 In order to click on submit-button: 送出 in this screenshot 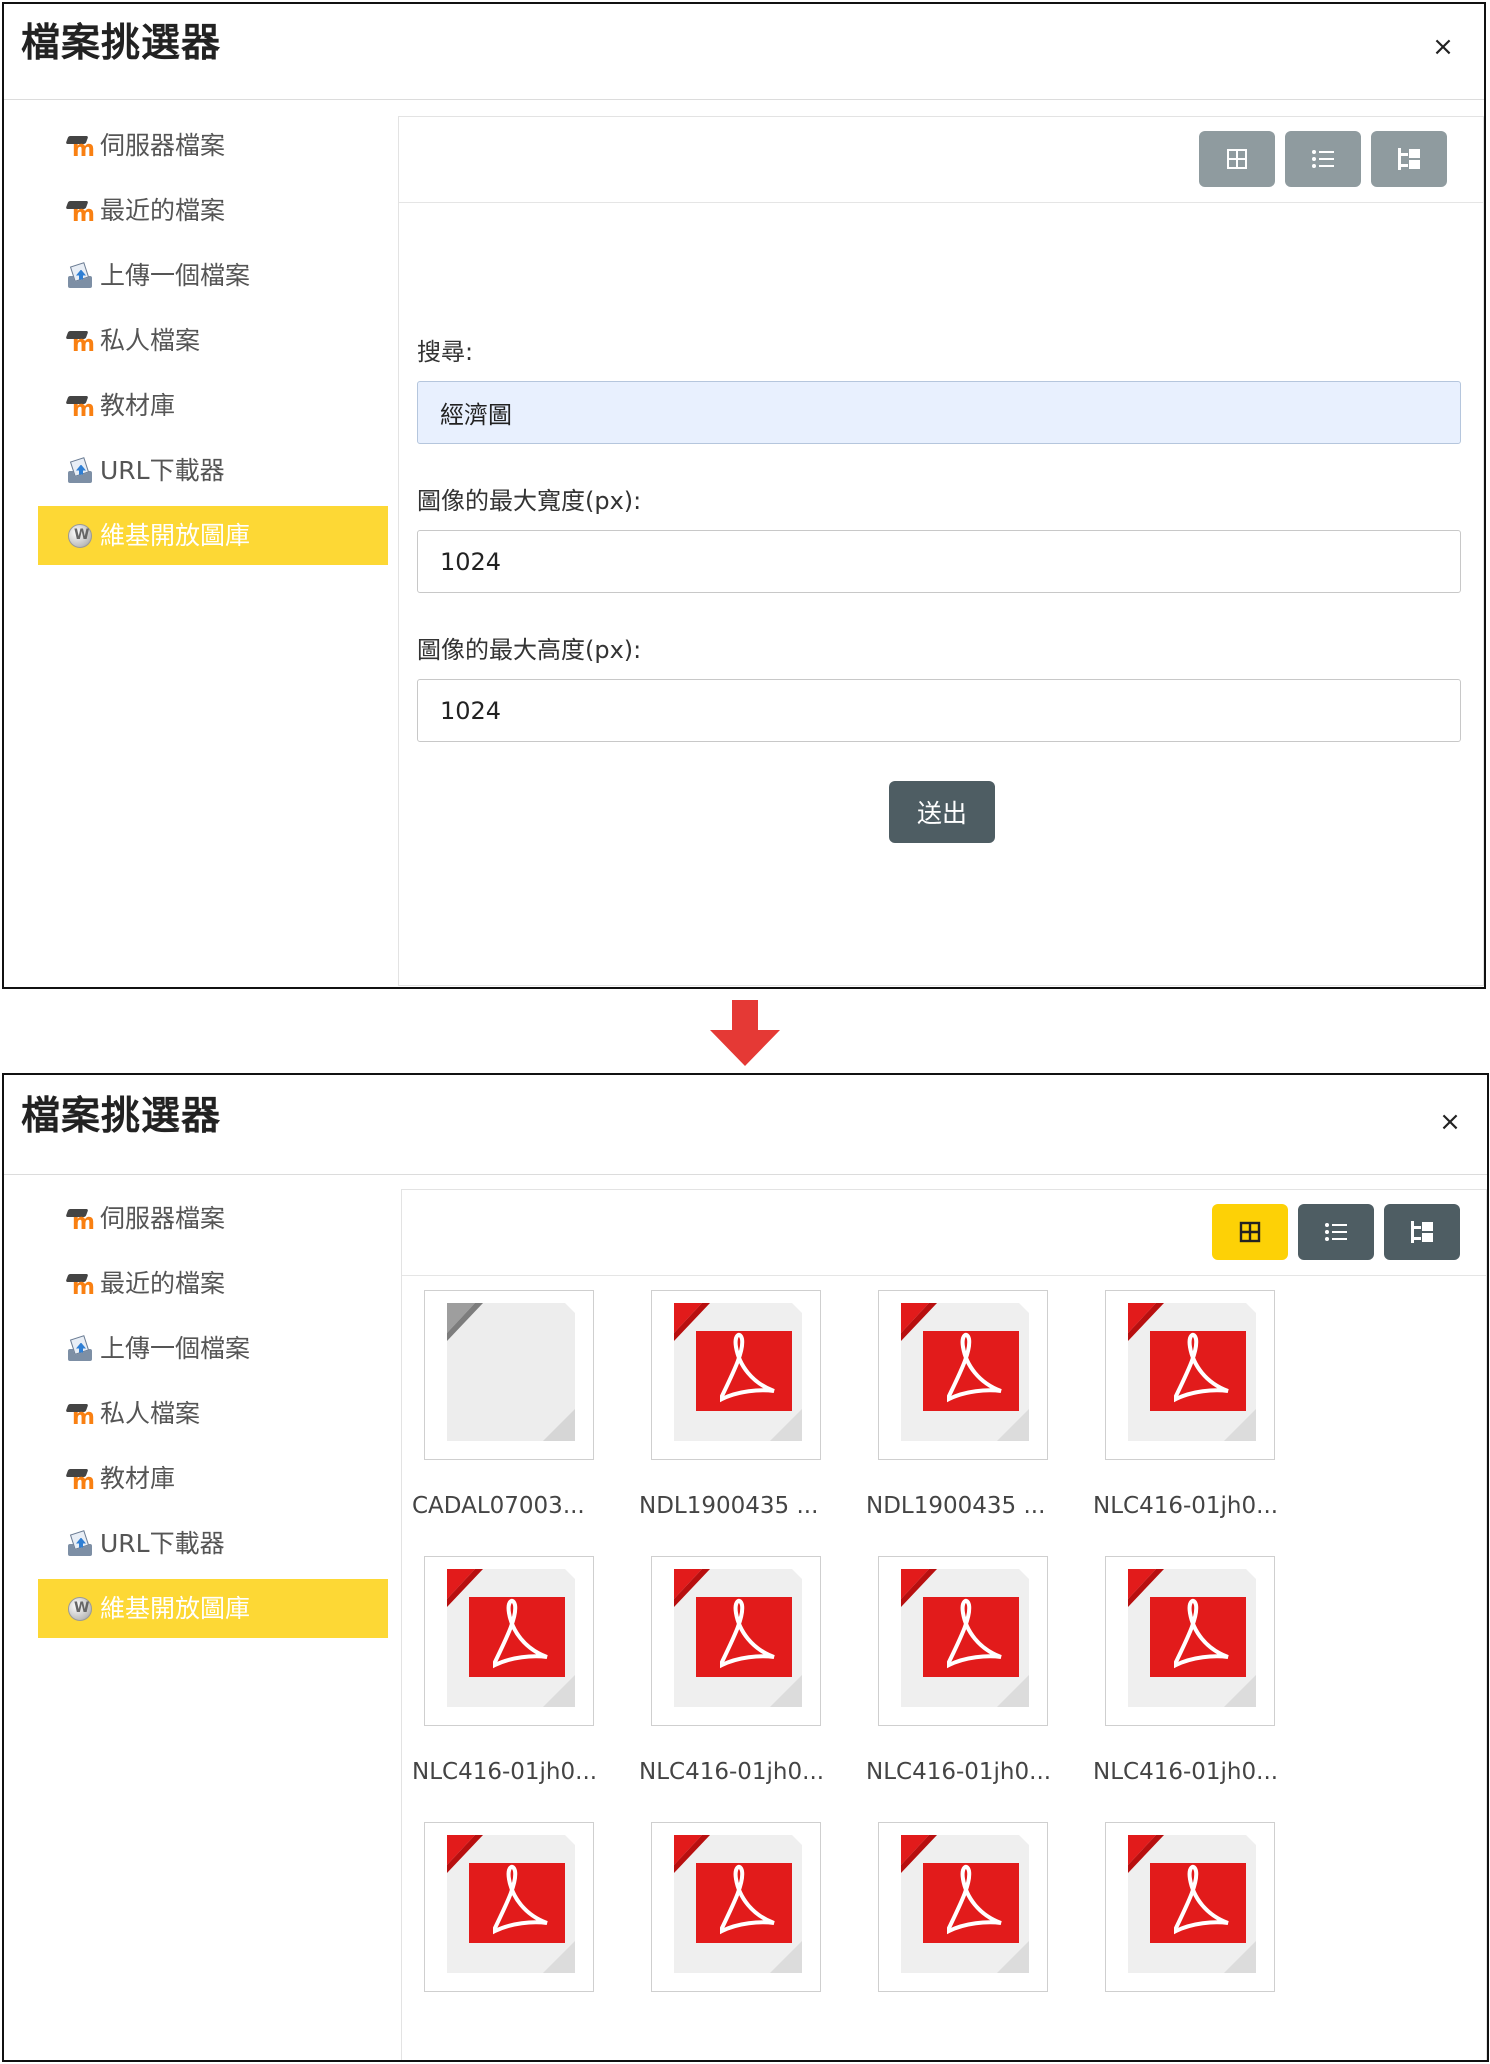, I will do `click(942, 812)`.